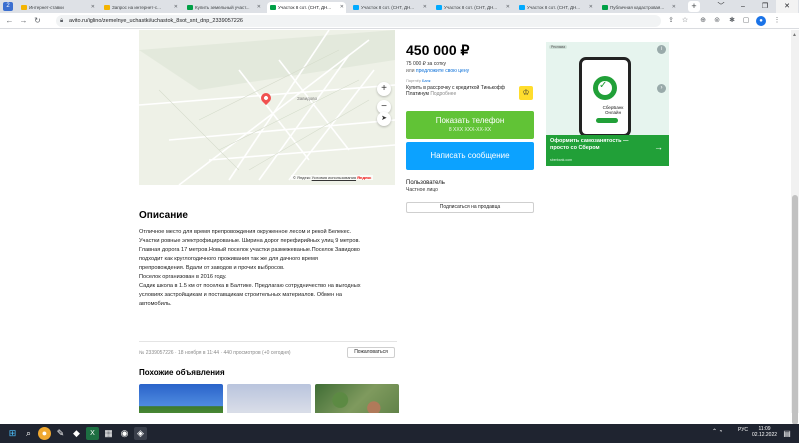  I want to click on subscribe-seller-button: Подписаться на продавца, so click(470, 207).